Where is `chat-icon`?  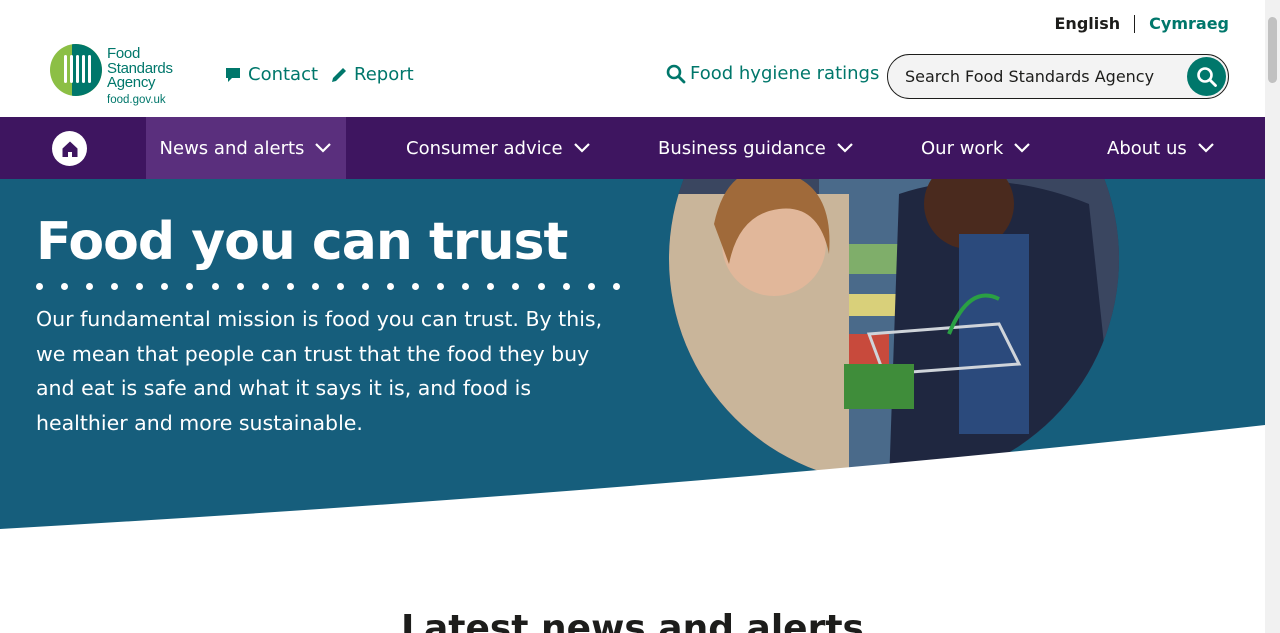 chat-icon is located at coordinates (233, 74).